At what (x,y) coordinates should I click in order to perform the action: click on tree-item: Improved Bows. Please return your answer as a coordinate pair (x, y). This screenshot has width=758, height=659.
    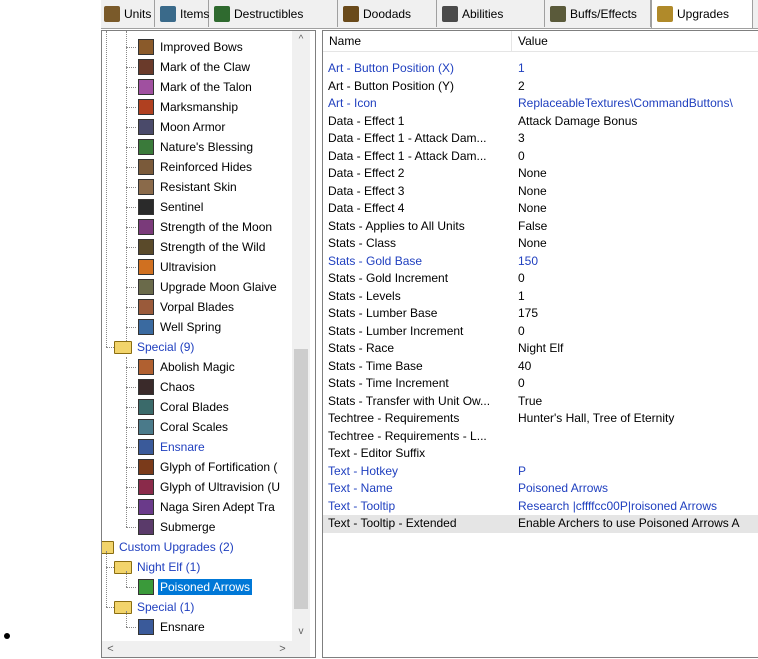
    Looking at the image, I should click on (191, 47).